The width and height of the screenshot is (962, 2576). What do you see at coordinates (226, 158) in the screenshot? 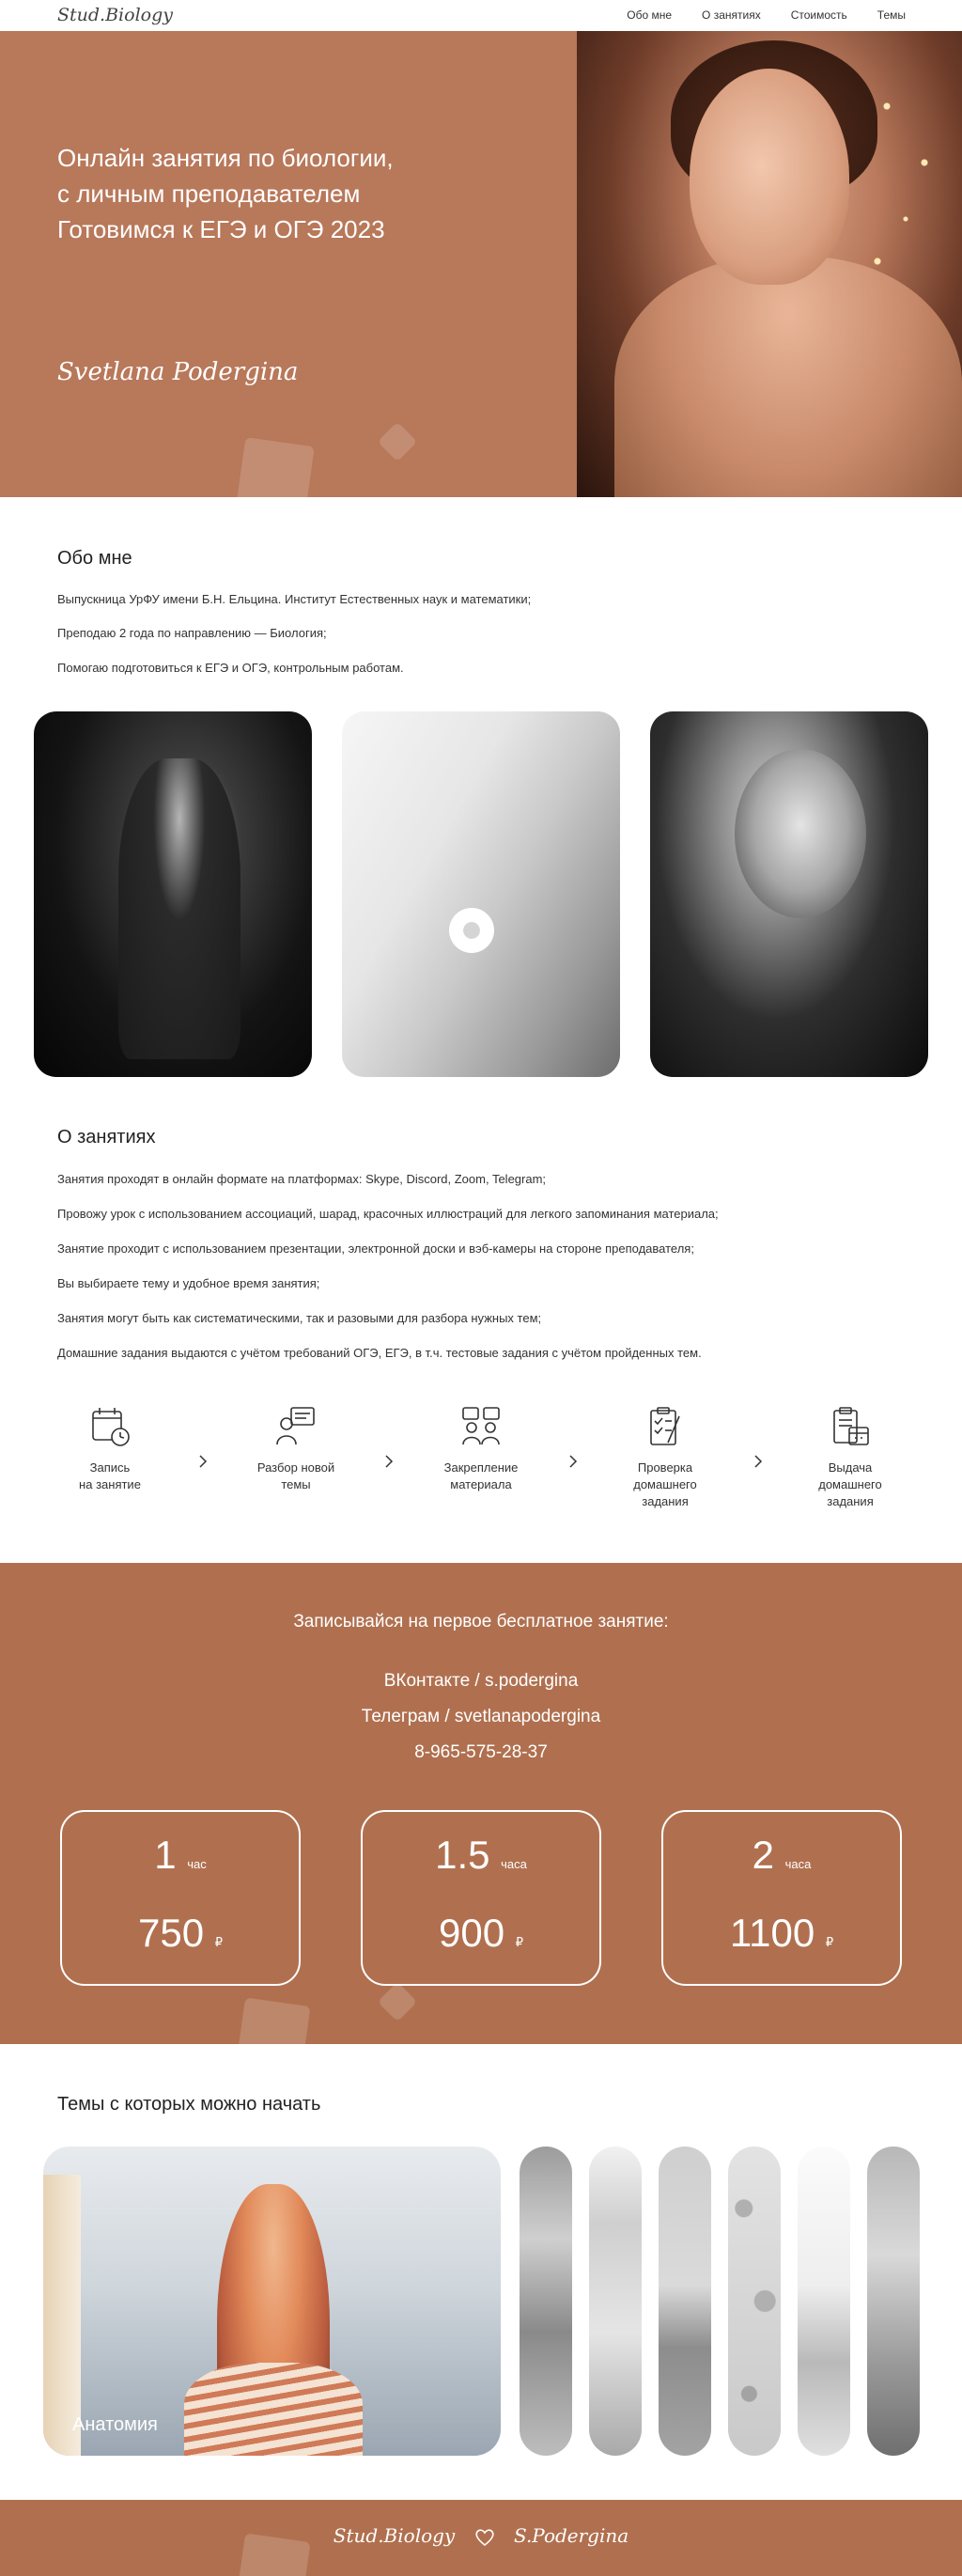
I see `hero-title-line: Онлайн занятия по биологии,` at bounding box center [226, 158].